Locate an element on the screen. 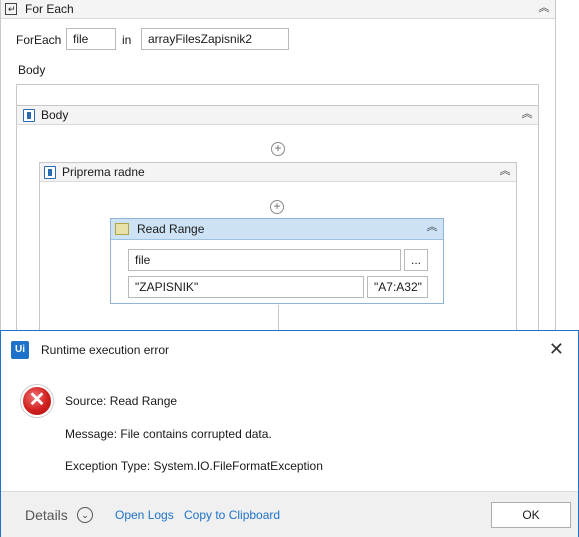 The height and width of the screenshot is (537, 579). priprema-radne-title: Priprema radne is located at coordinates (103, 172).